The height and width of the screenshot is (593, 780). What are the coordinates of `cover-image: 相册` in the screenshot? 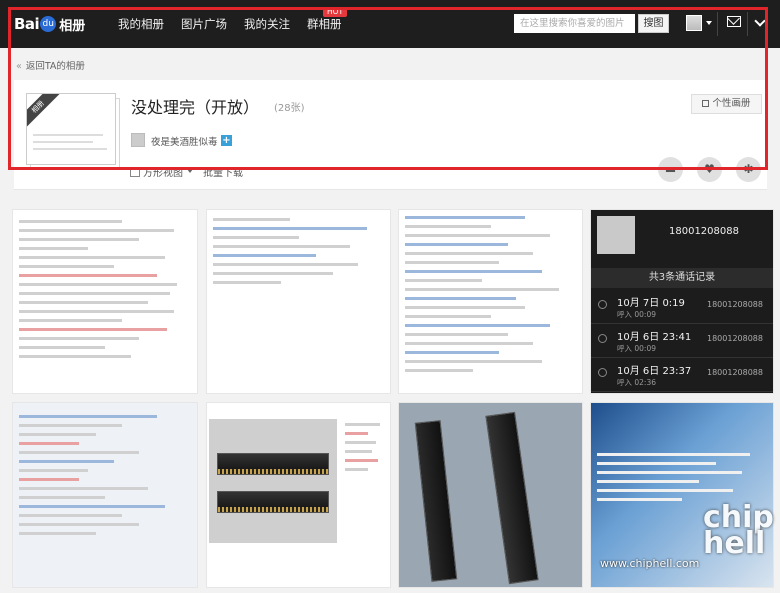 It's located at (71, 129).